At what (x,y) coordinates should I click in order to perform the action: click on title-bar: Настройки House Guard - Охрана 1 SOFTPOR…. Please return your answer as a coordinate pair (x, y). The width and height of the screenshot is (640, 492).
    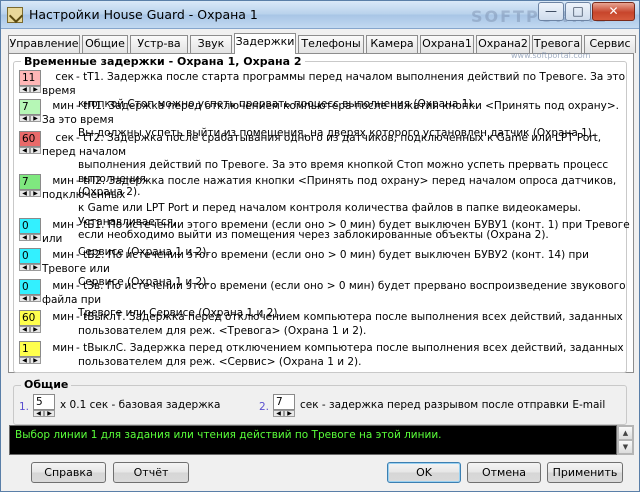
    Looking at the image, I should click on (320, 15).